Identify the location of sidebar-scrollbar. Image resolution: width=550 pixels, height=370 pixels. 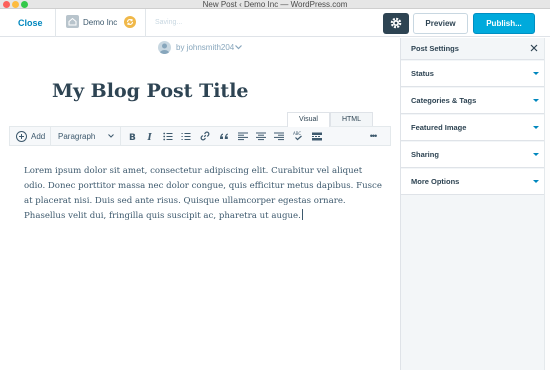
(547, 204).